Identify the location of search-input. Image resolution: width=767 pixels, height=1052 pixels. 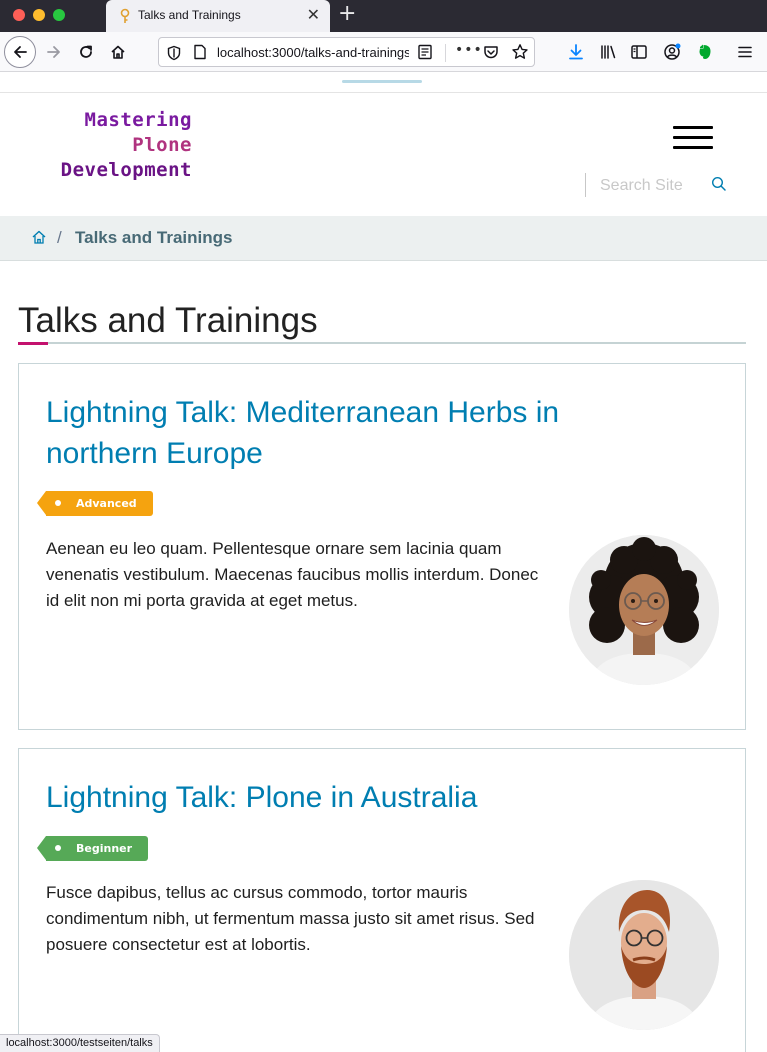
(650, 186).